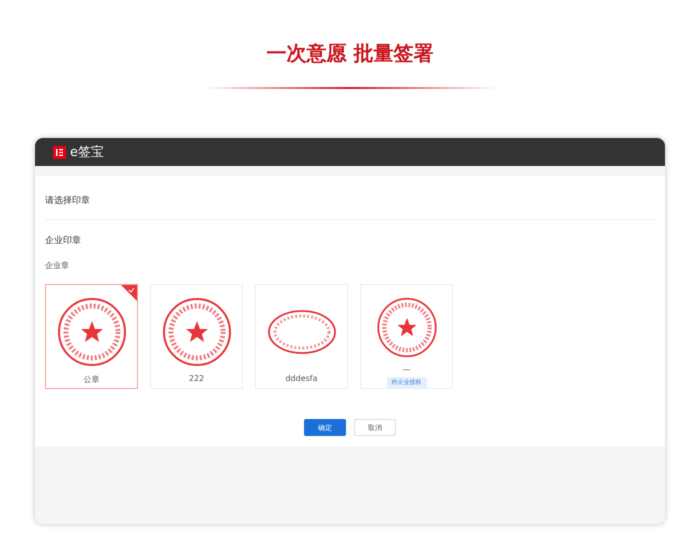 The height and width of the screenshot is (548, 700). Describe the element at coordinates (196, 378) in the screenshot. I see `seal-name: 222` at that location.